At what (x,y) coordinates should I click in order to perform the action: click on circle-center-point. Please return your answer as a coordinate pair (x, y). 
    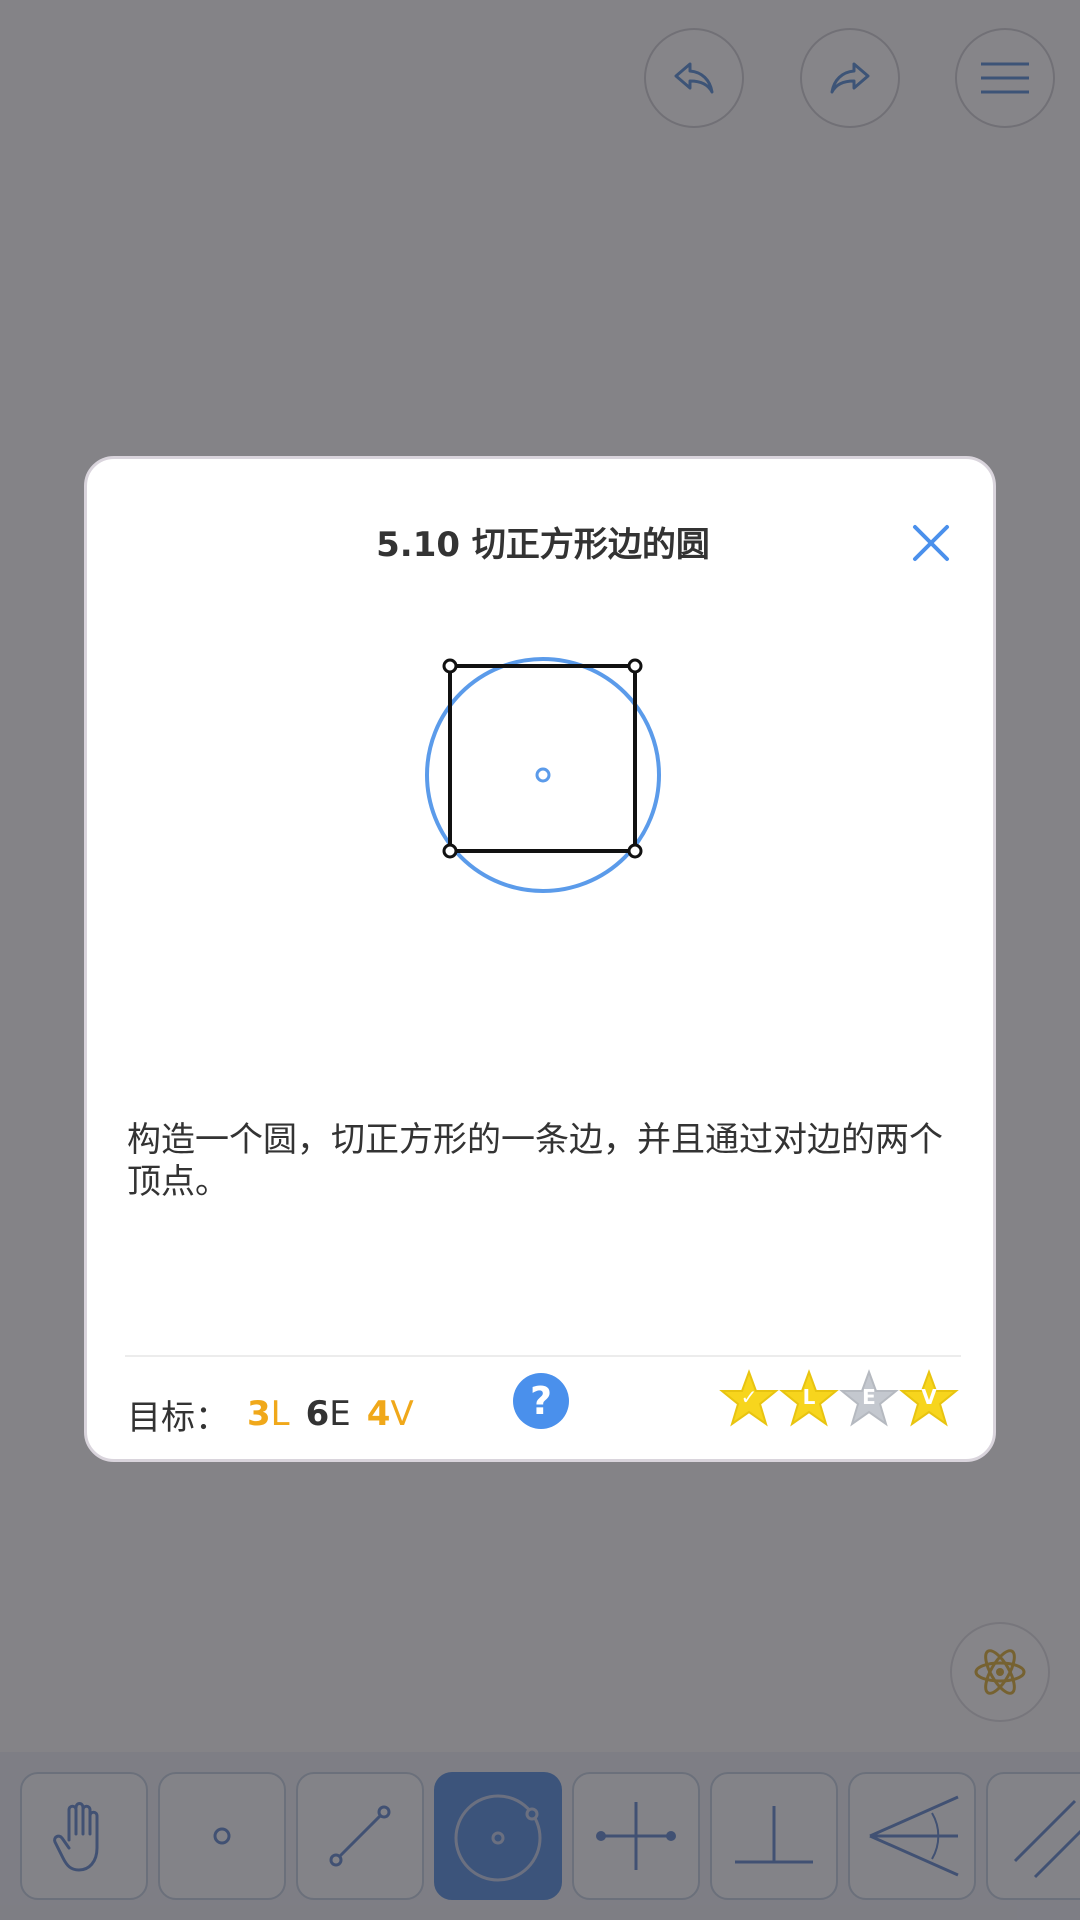
    Looking at the image, I should click on (543, 775).